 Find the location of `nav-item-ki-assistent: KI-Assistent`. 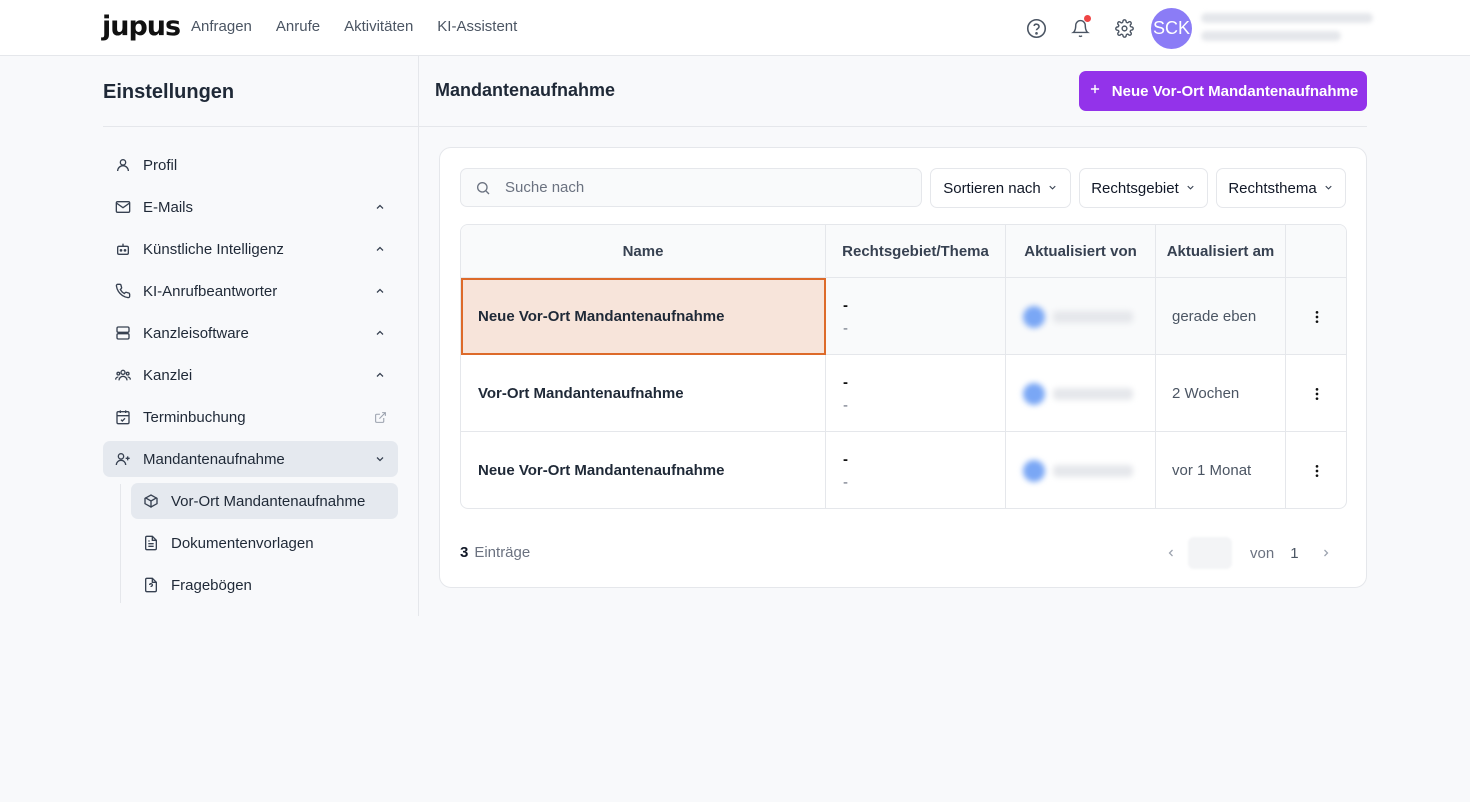

nav-item-ki-assistent: KI-Assistent is located at coordinates (477, 26).